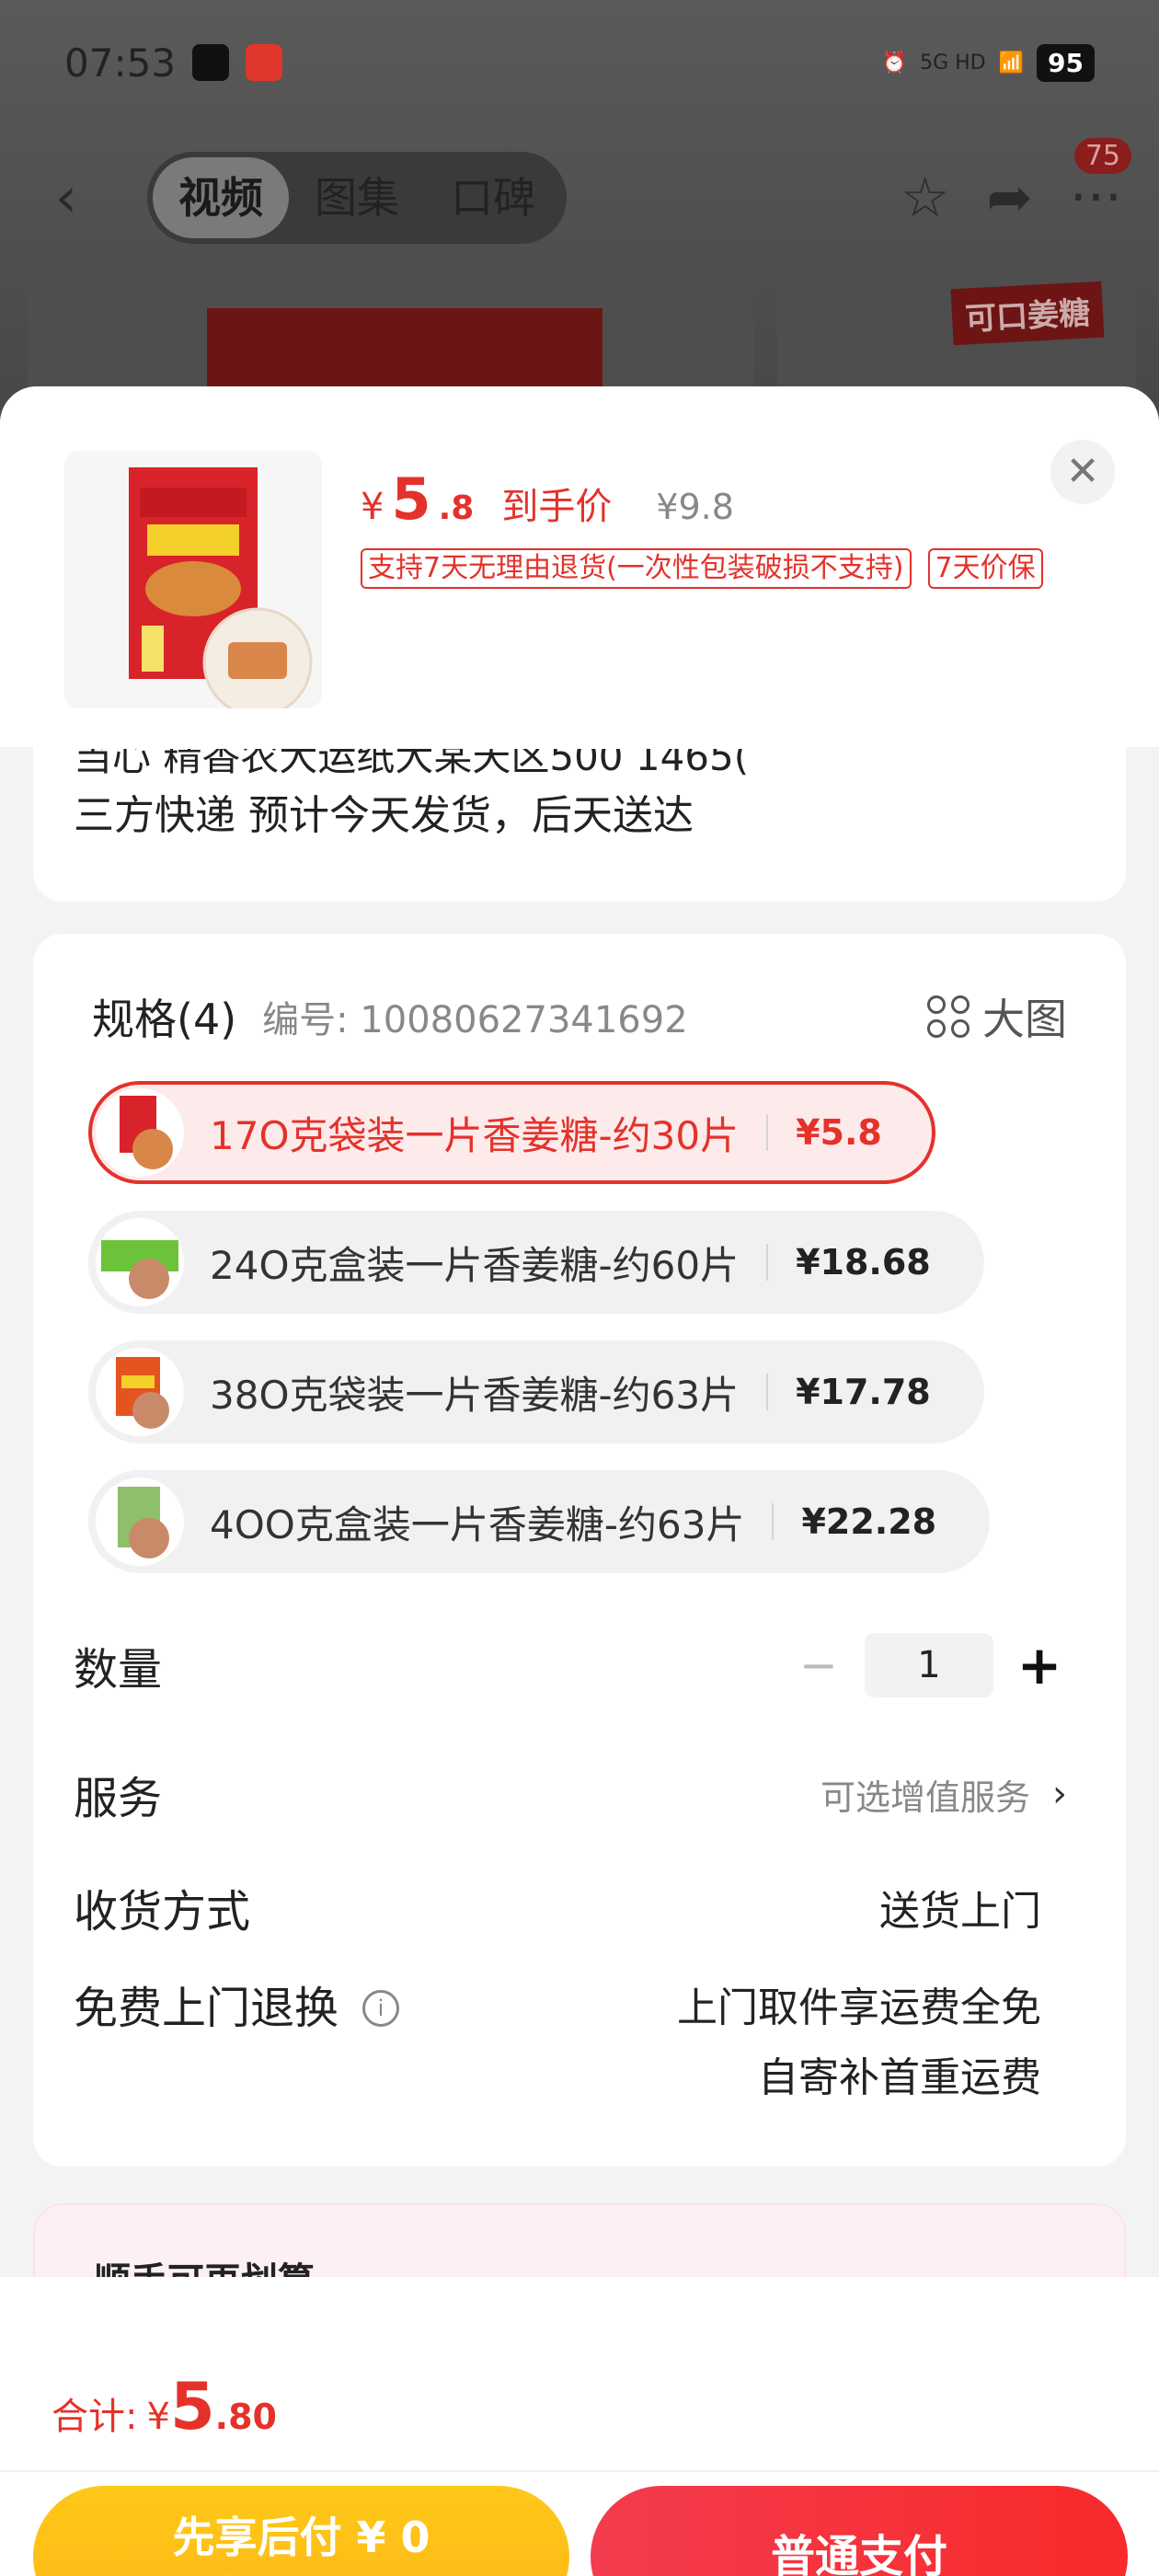 Image resolution: width=1159 pixels, height=2576 pixels. What do you see at coordinates (411, 499) in the screenshot?
I see `price-integer: 5` at bounding box center [411, 499].